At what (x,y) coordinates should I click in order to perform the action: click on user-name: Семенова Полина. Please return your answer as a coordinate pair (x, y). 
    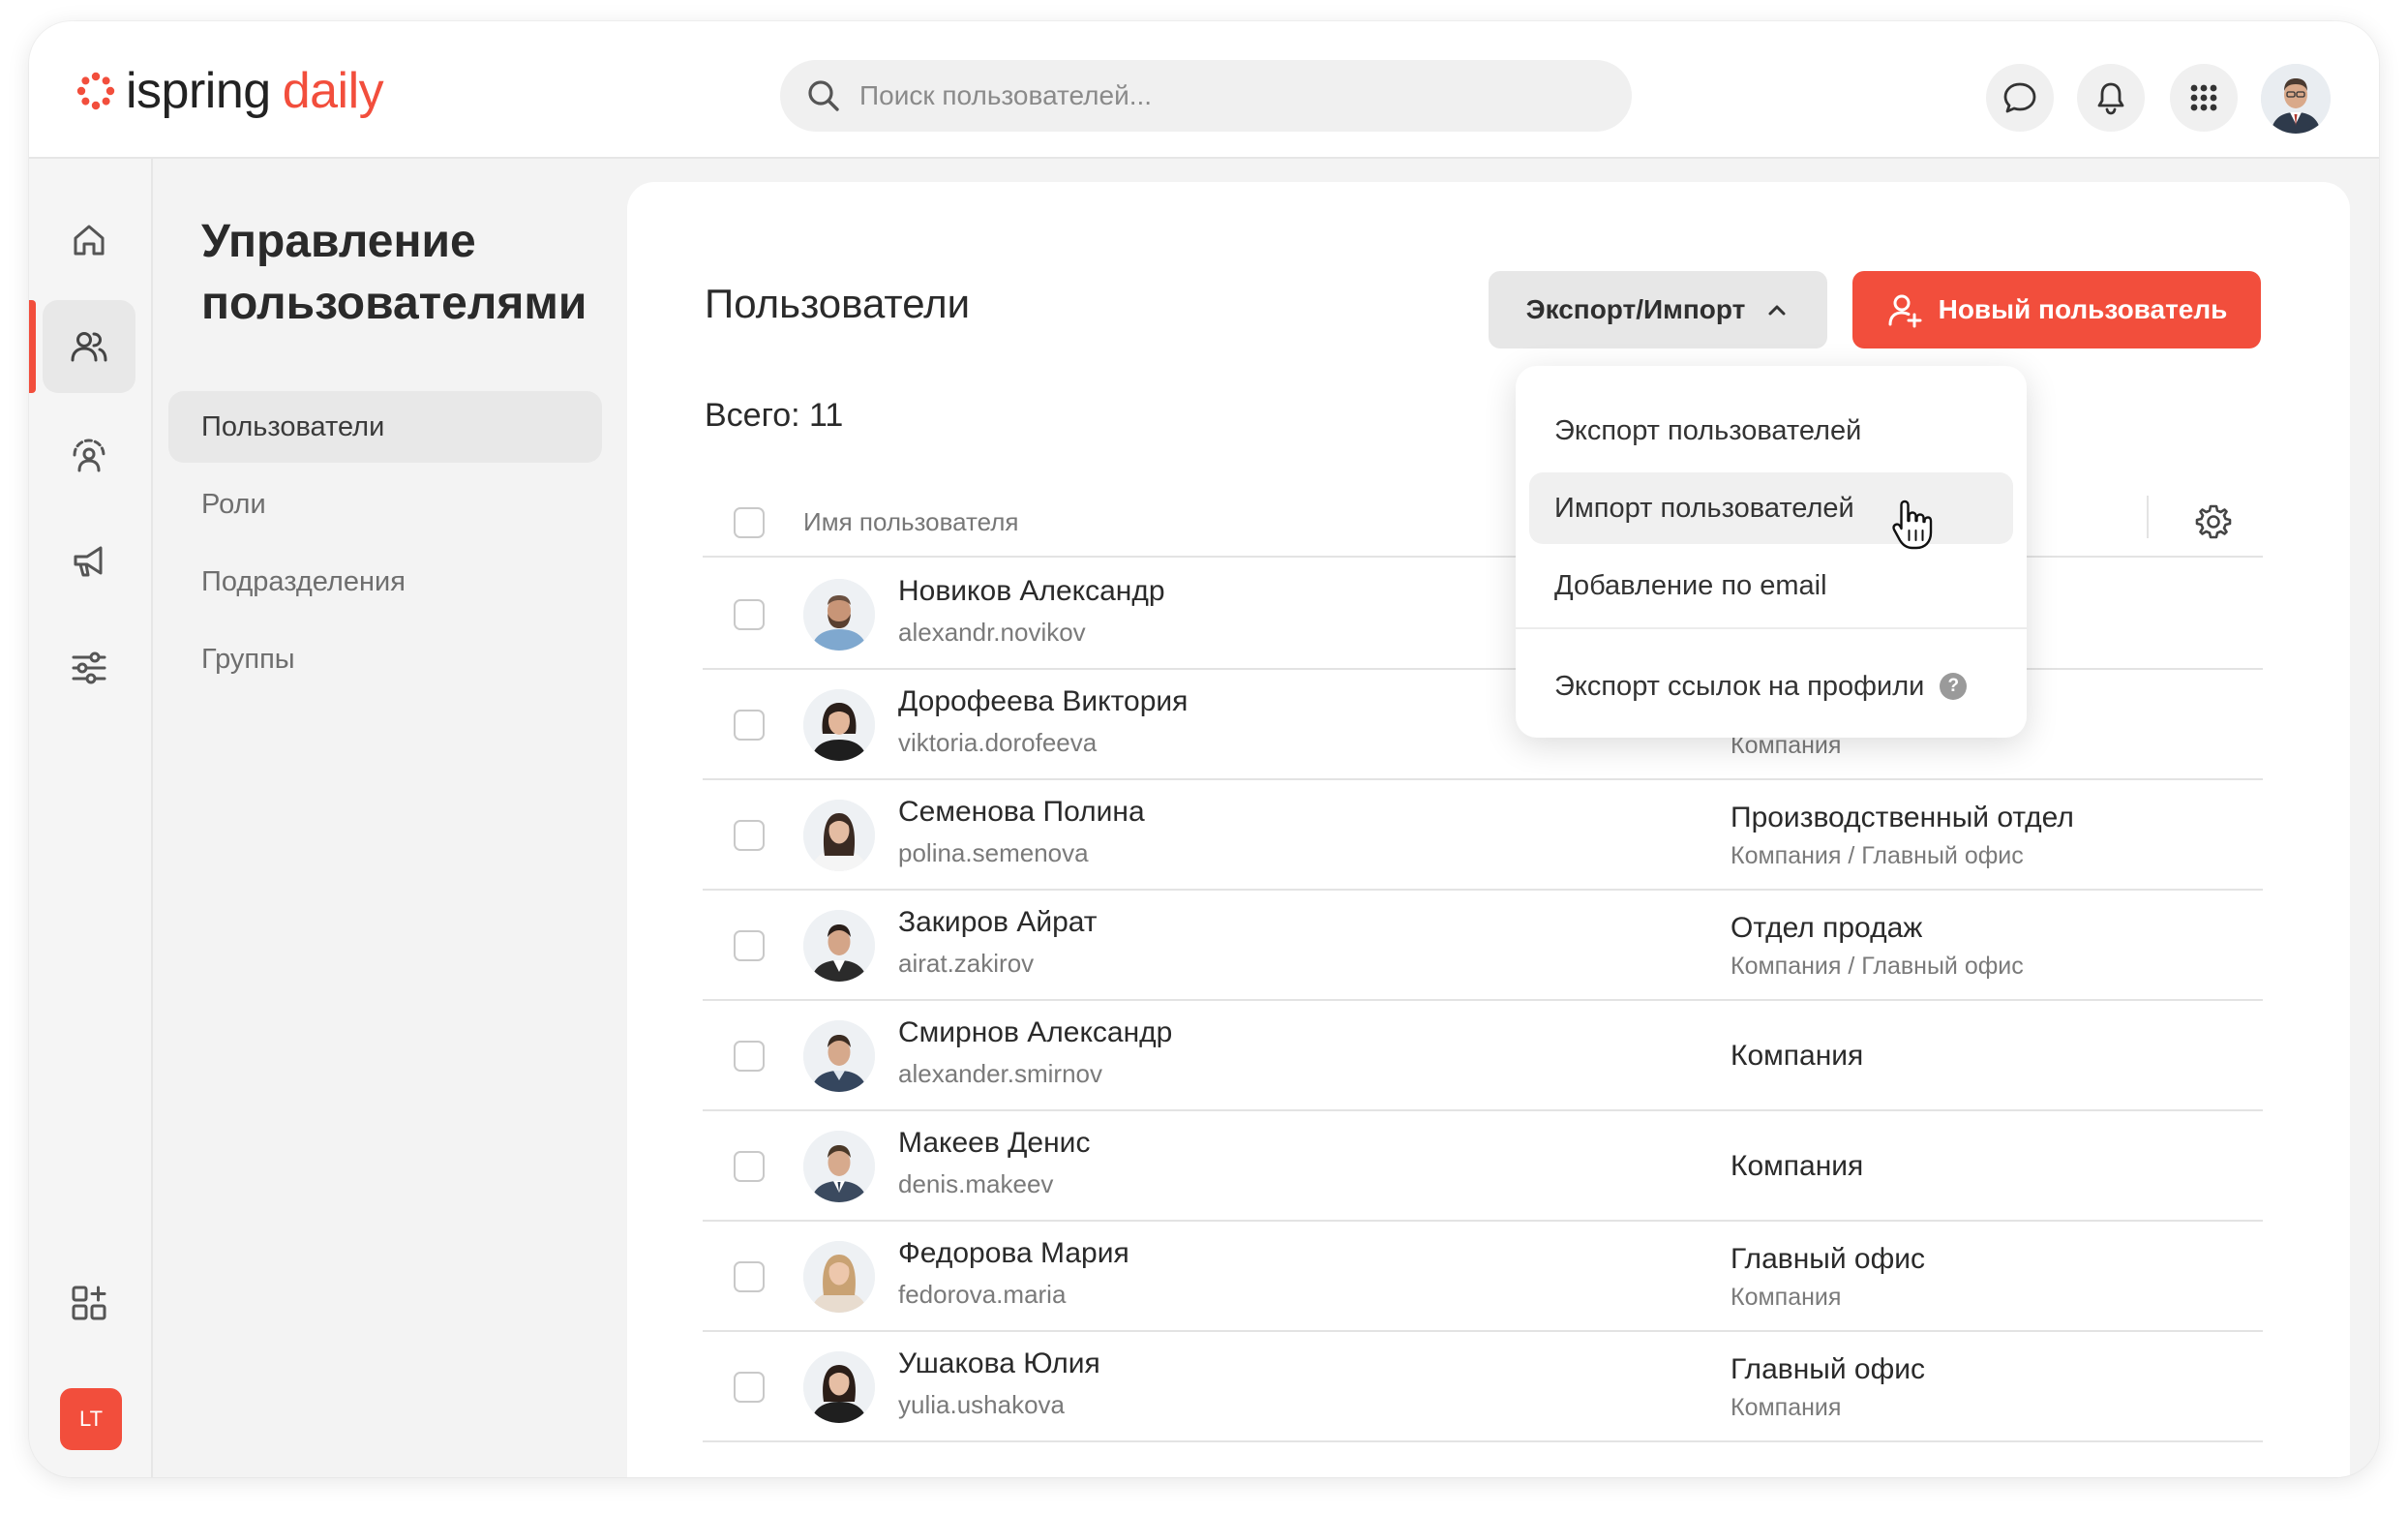
    Looking at the image, I should click on (1021, 812).